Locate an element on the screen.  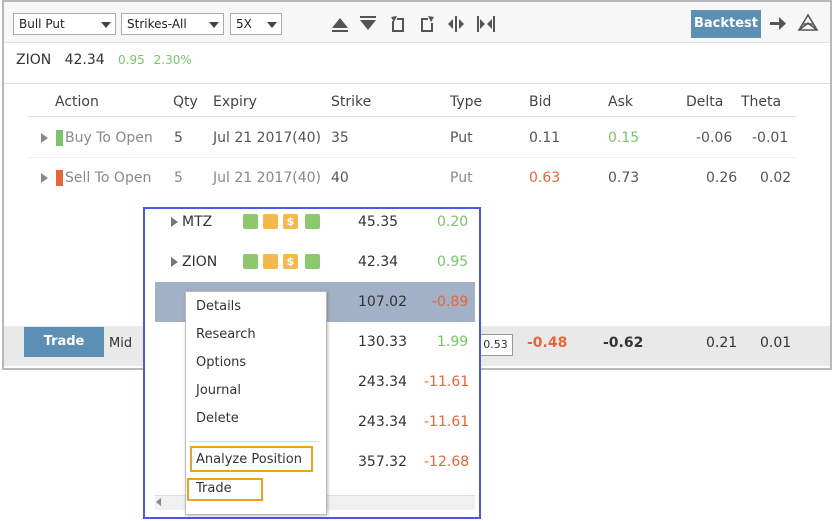
roll-left-icon is located at coordinates (398, 24).